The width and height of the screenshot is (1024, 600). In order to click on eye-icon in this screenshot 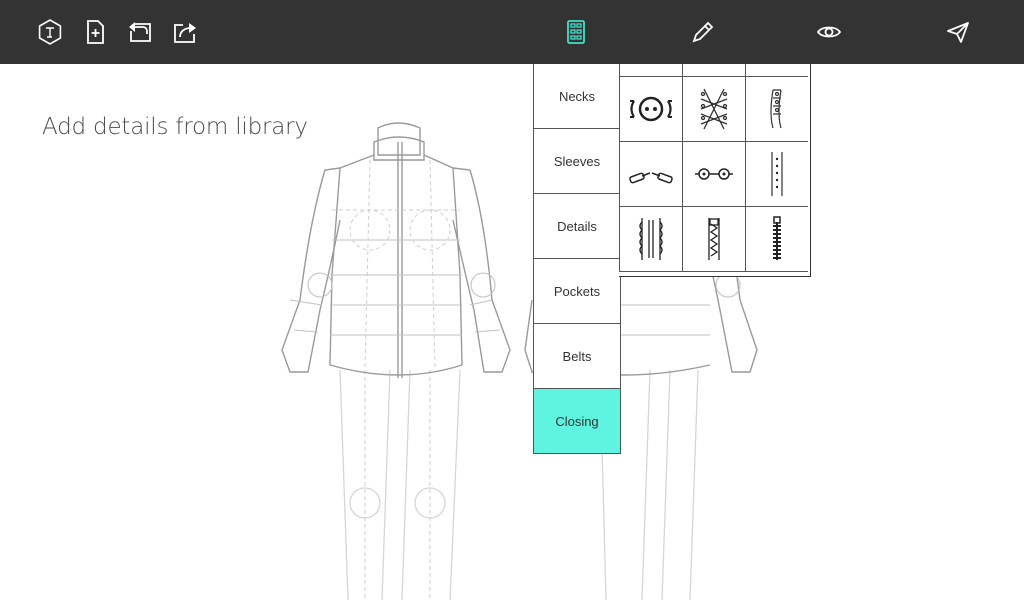, I will do `click(829, 32)`.